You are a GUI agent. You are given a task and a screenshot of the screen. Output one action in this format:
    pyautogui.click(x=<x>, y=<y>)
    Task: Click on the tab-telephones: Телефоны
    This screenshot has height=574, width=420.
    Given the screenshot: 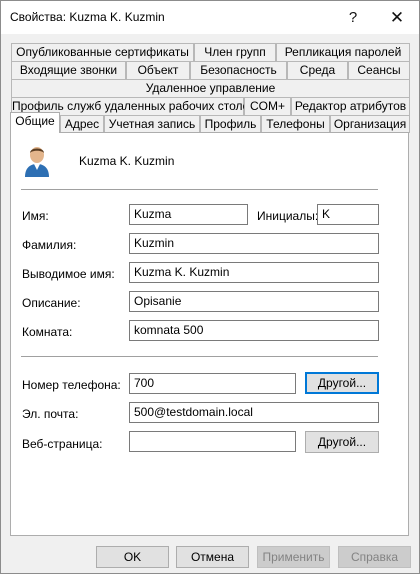 What is the action you would take?
    pyautogui.click(x=295, y=124)
    